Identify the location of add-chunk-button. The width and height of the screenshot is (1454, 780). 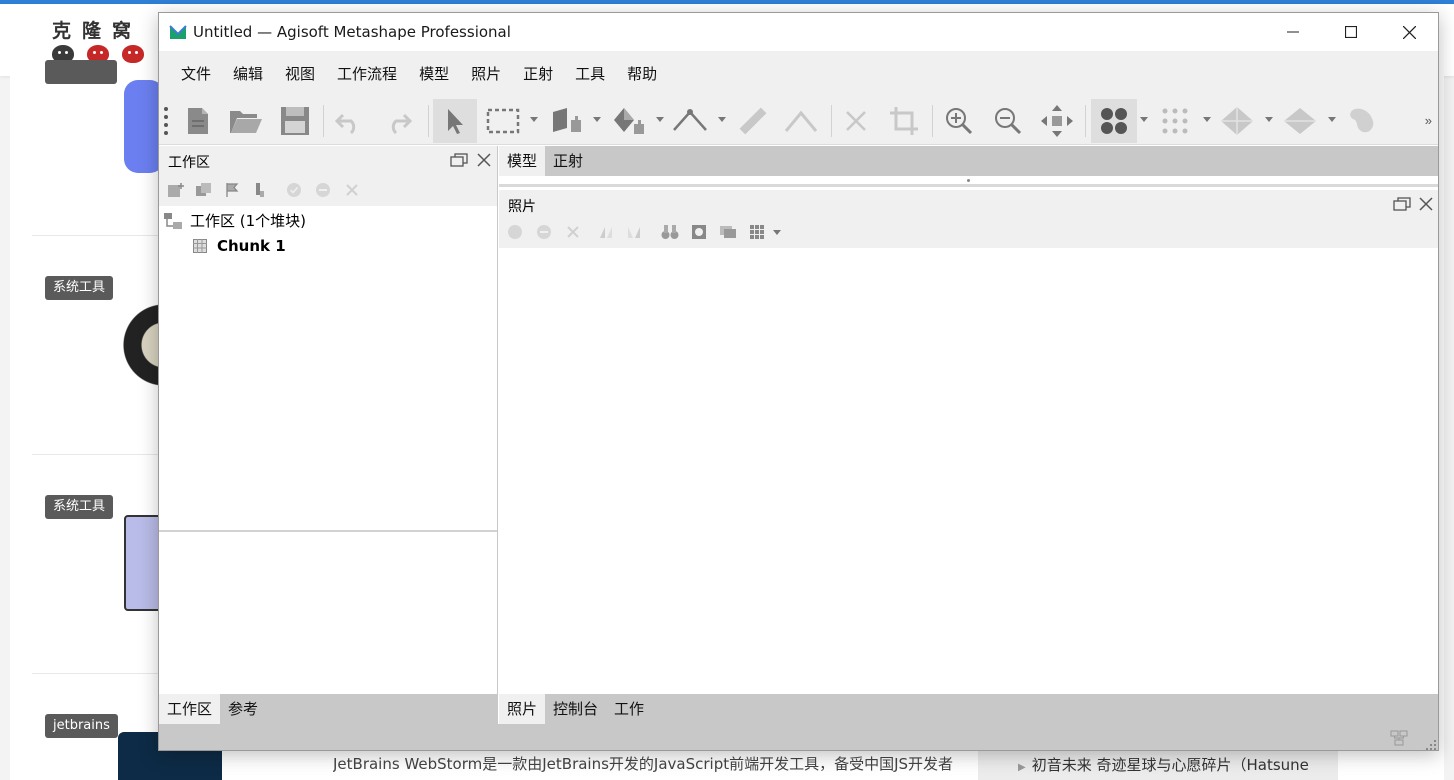
(176, 190).